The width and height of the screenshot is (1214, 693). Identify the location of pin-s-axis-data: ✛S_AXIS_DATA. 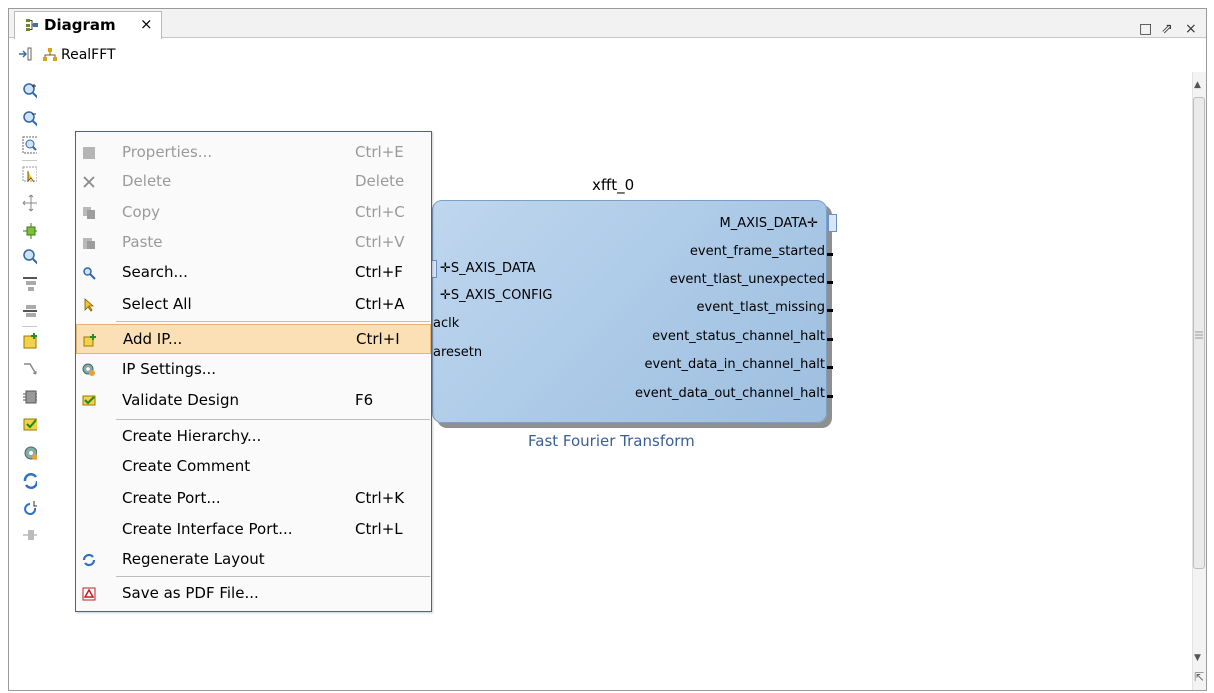
(488, 268).